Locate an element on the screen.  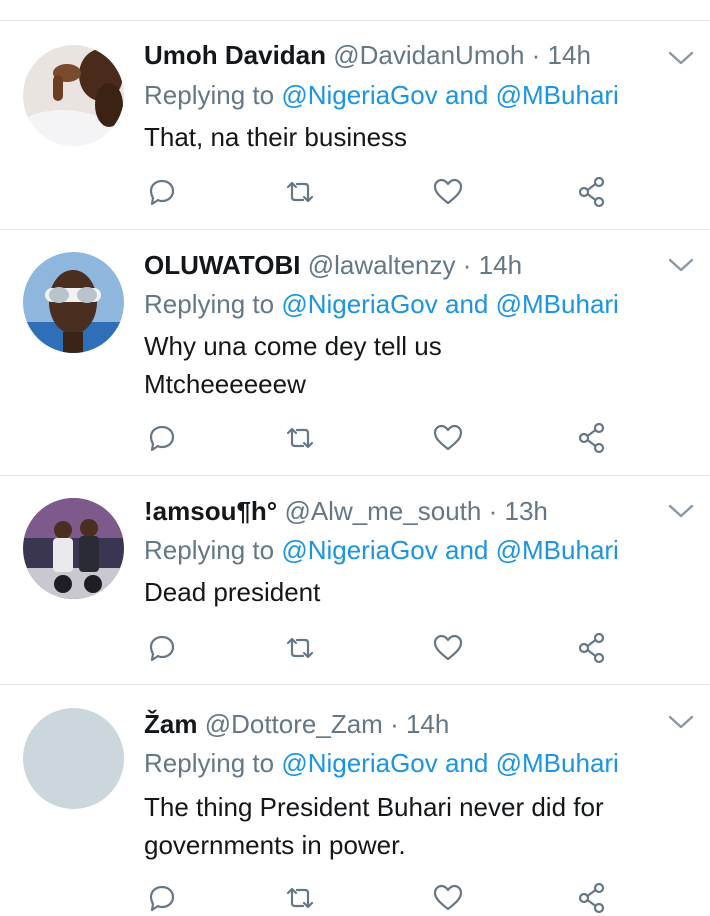
tweet-header: OLUWATOBI @lawaltenzy · 14h is located at coordinates (333, 265).